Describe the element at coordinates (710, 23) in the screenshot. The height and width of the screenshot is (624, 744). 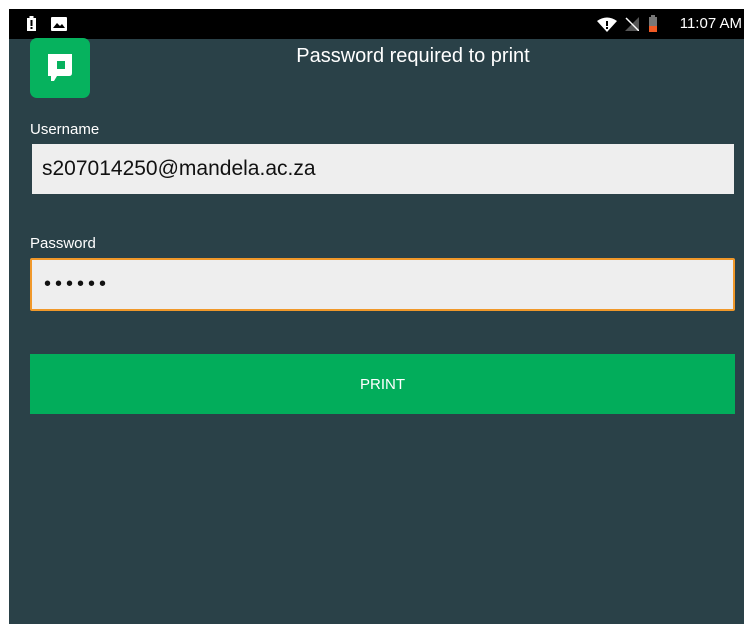
I see `status-clock: 11:07 AM` at that location.